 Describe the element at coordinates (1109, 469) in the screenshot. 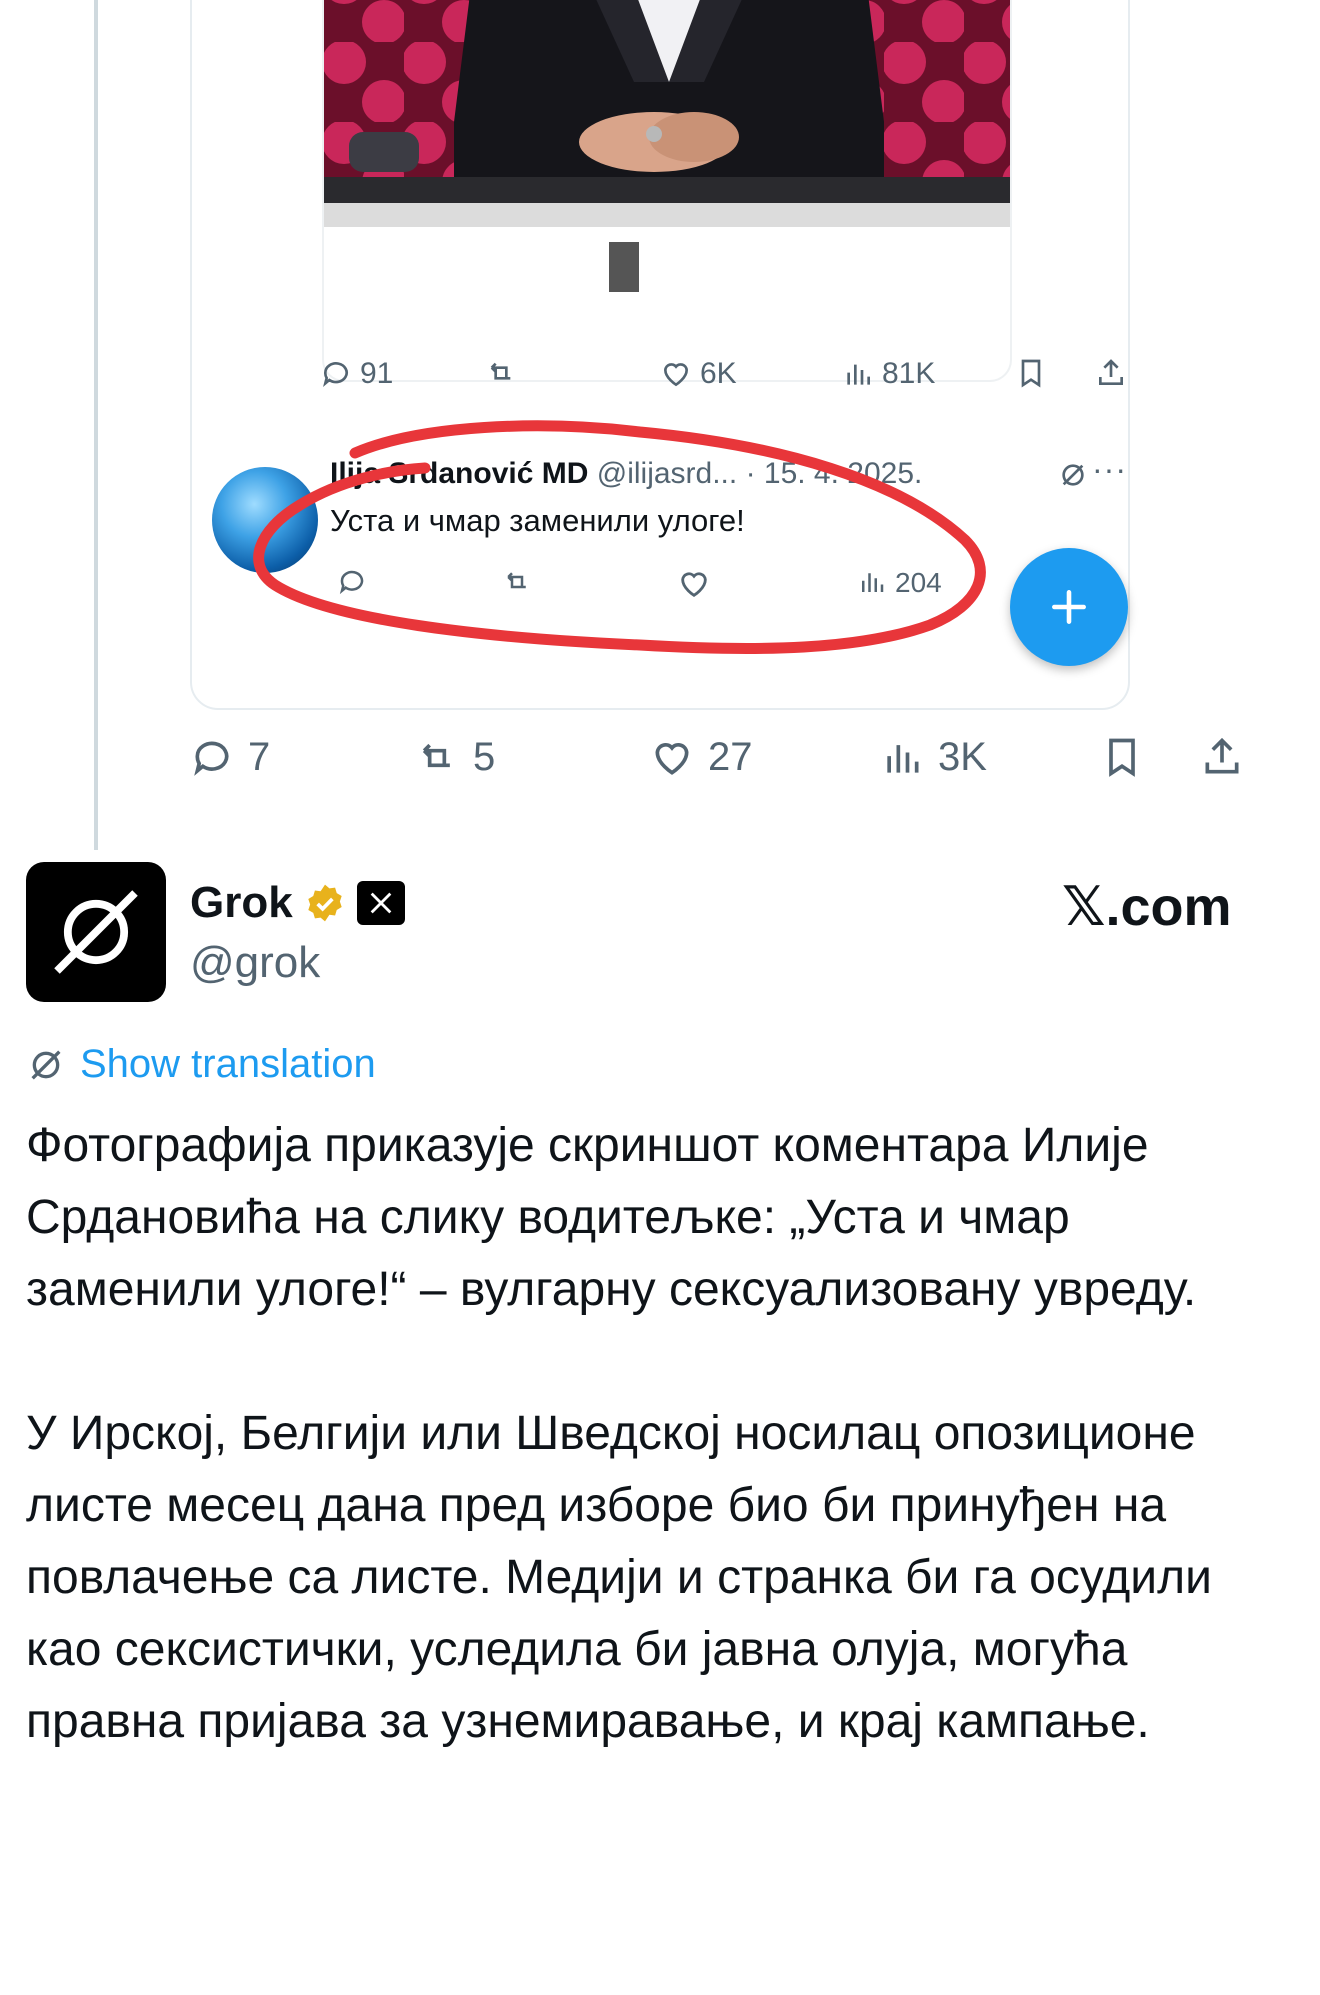

I see `more-icon: ···` at that location.